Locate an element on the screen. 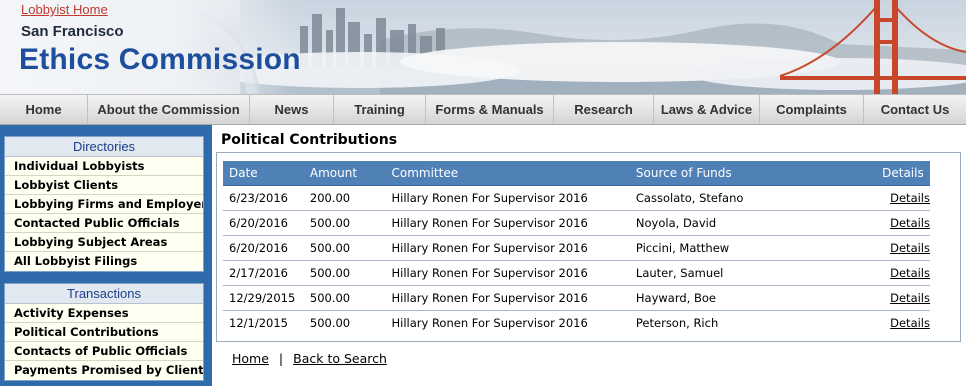 This screenshot has width=966, height=386. sidebar-item-contacted-officials: Contacted Public Officials is located at coordinates (104, 223).